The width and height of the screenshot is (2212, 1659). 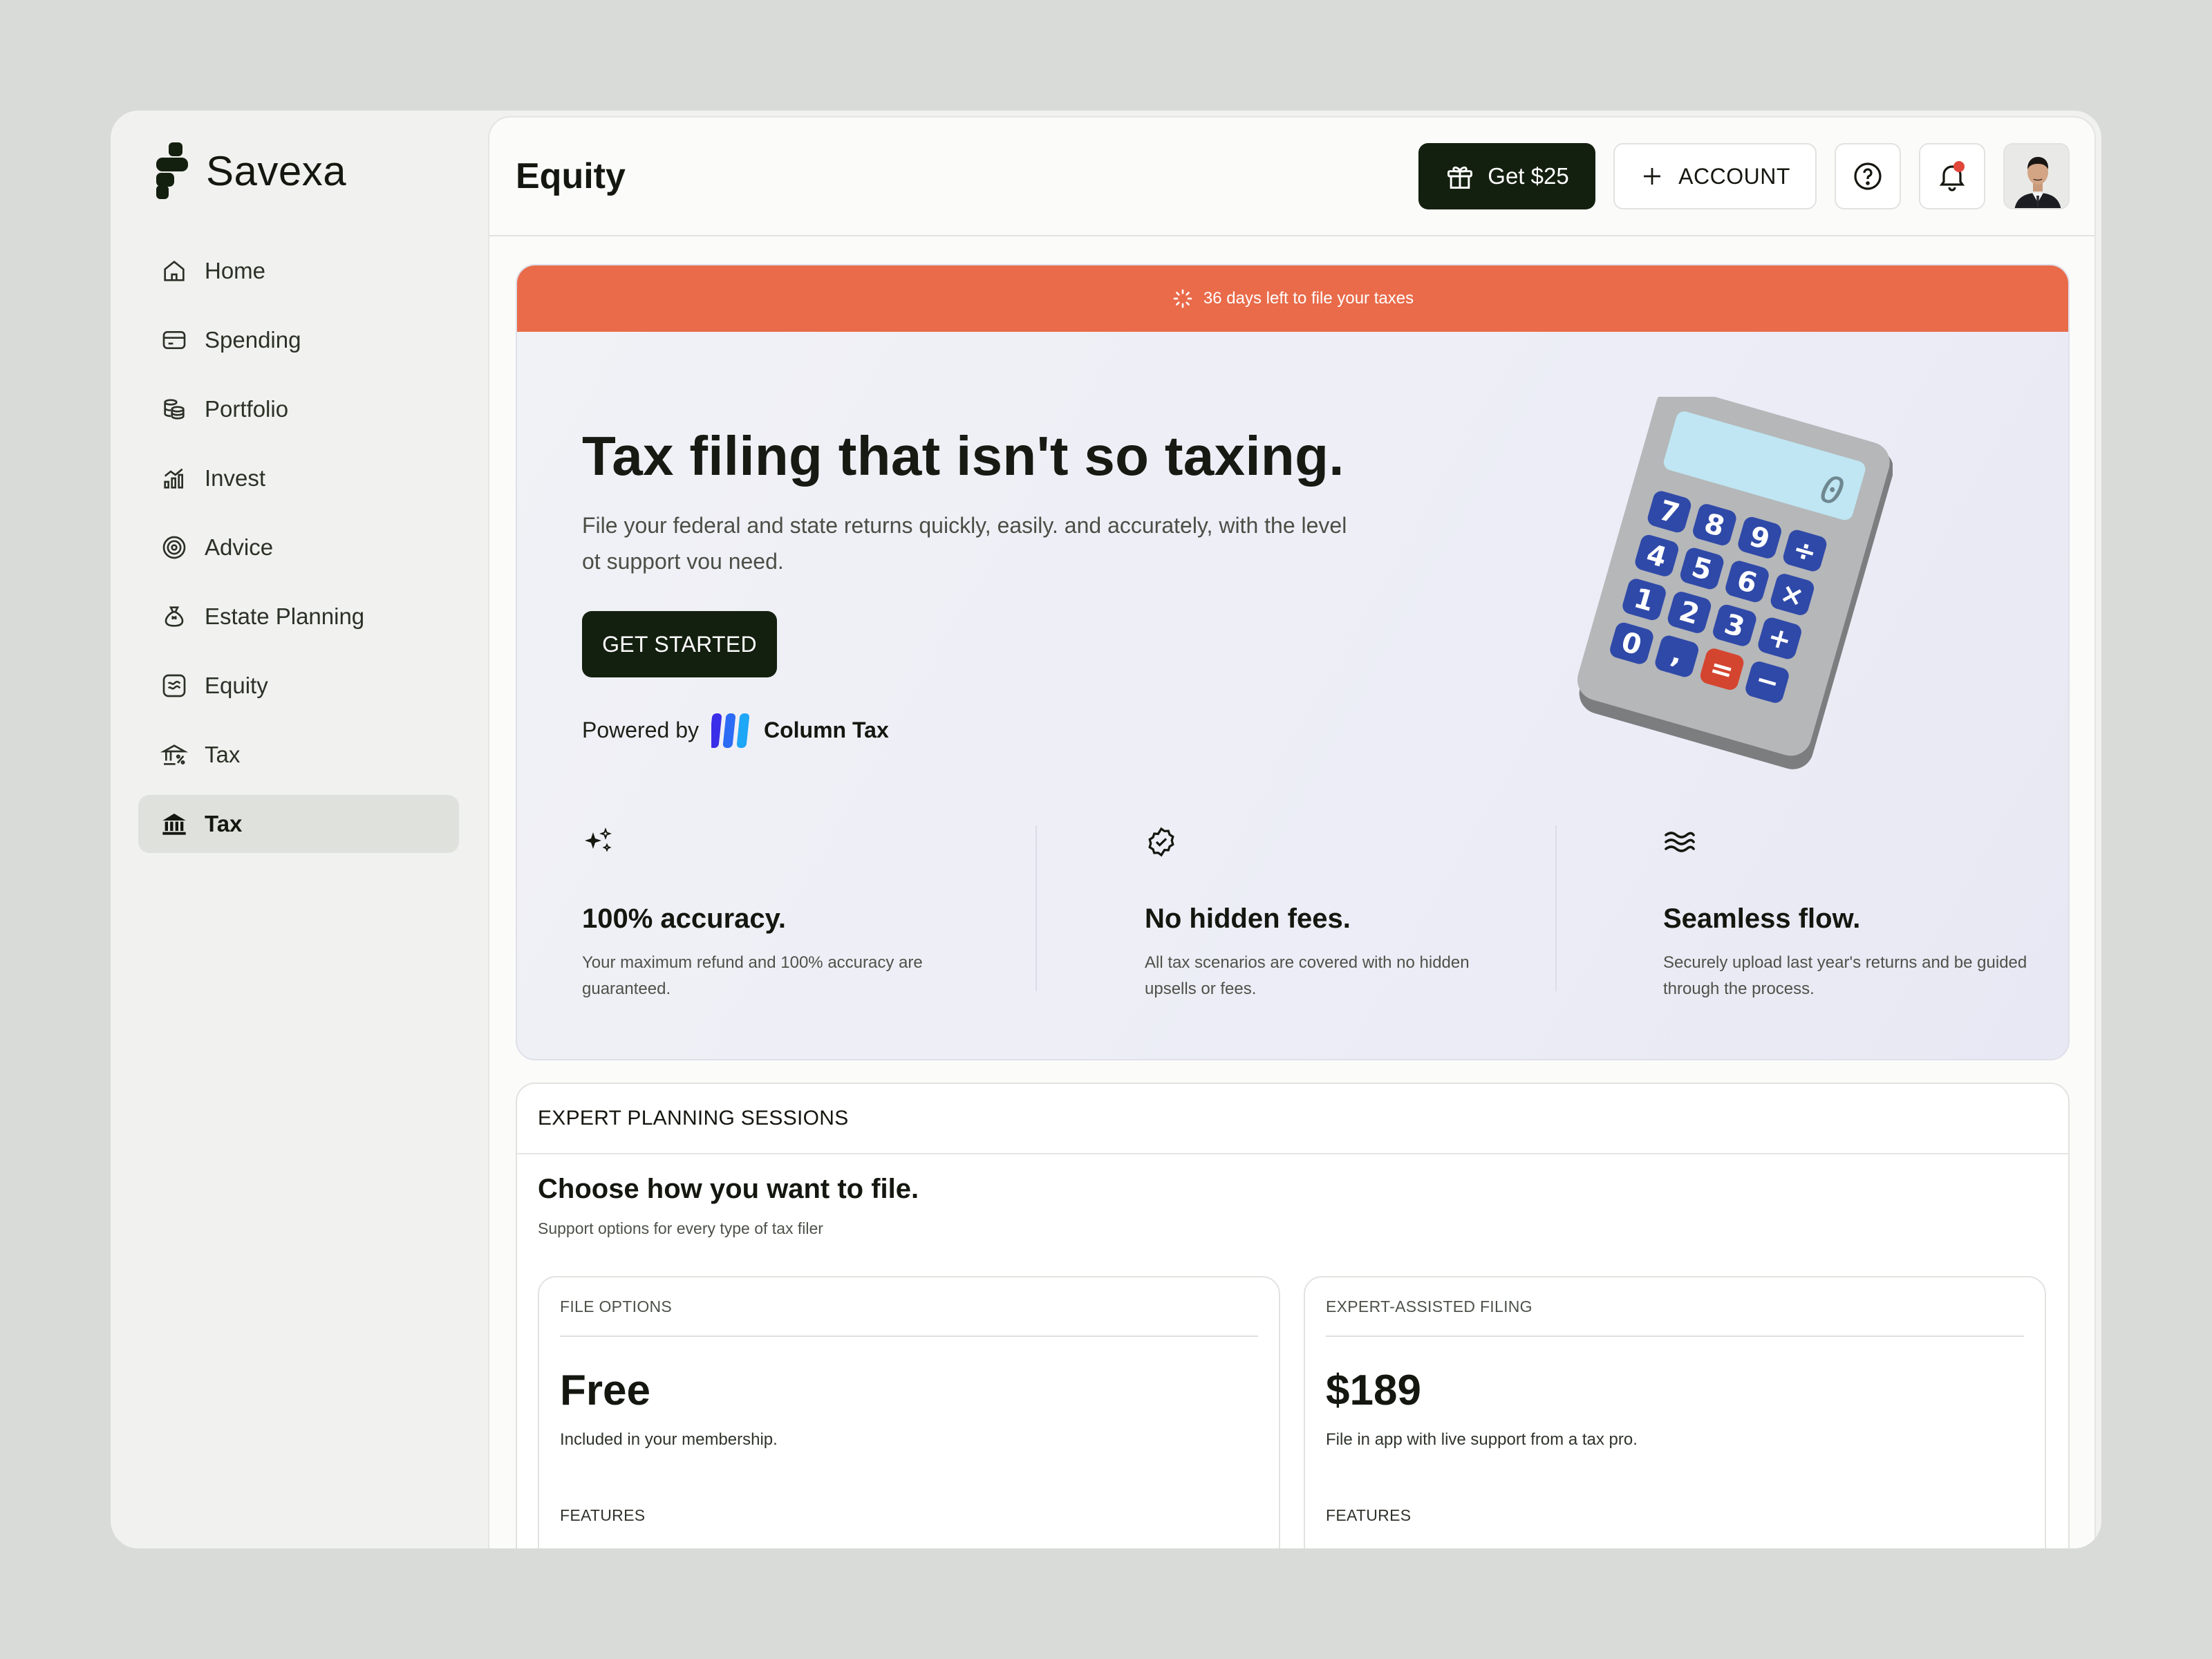 What do you see at coordinates (1529, 176) in the screenshot?
I see `get-reward-label: Get $25` at bounding box center [1529, 176].